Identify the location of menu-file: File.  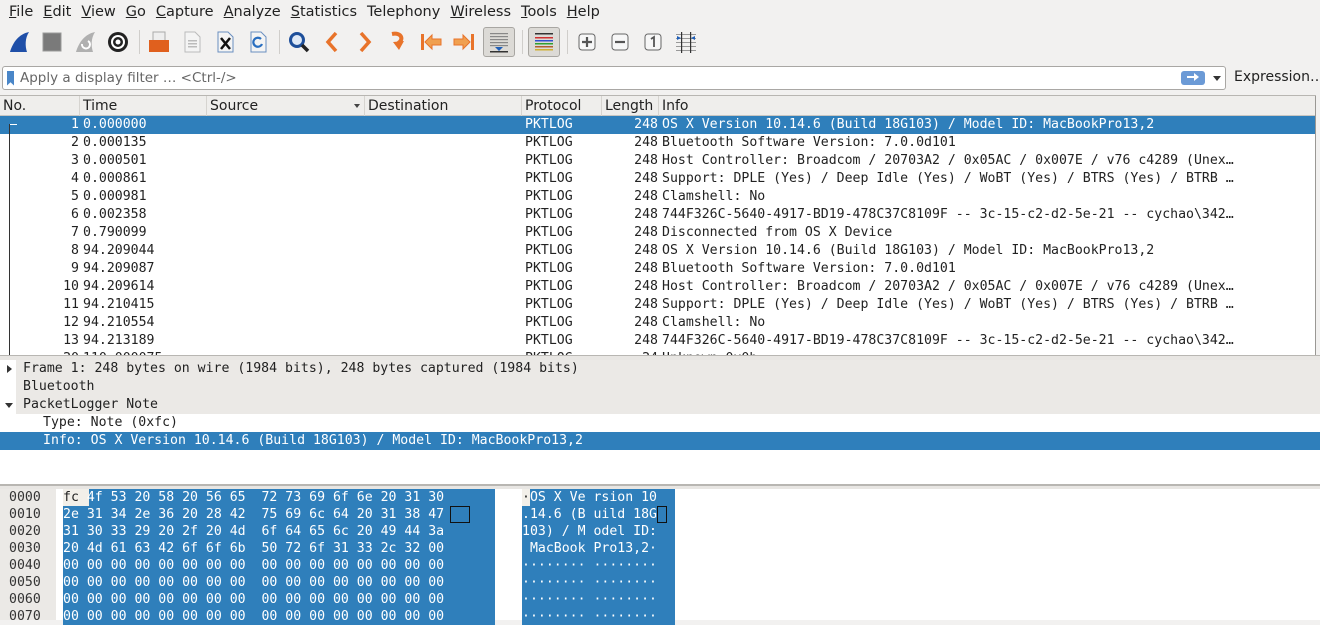
(21, 12).